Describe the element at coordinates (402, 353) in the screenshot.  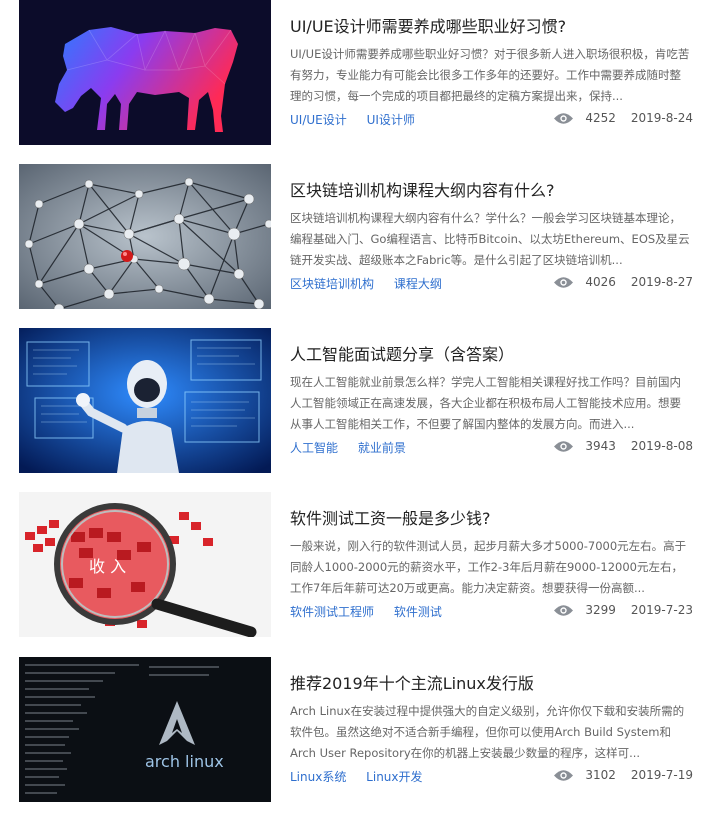
I see `article-title: 人工智能面试题分享（含答案）` at that location.